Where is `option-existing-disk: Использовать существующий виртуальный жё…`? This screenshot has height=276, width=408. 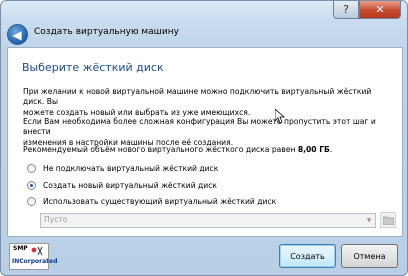
option-existing-disk: Использовать существующий виртуальный жё… is located at coordinates (151, 201).